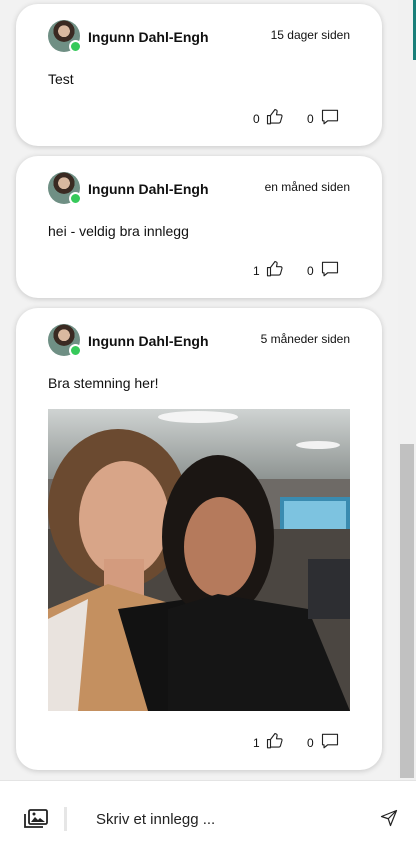 This screenshot has width=416, height=853. Describe the element at coordinates (36, 819) in the screenshot. I see `image-gallery-icon` at that location.